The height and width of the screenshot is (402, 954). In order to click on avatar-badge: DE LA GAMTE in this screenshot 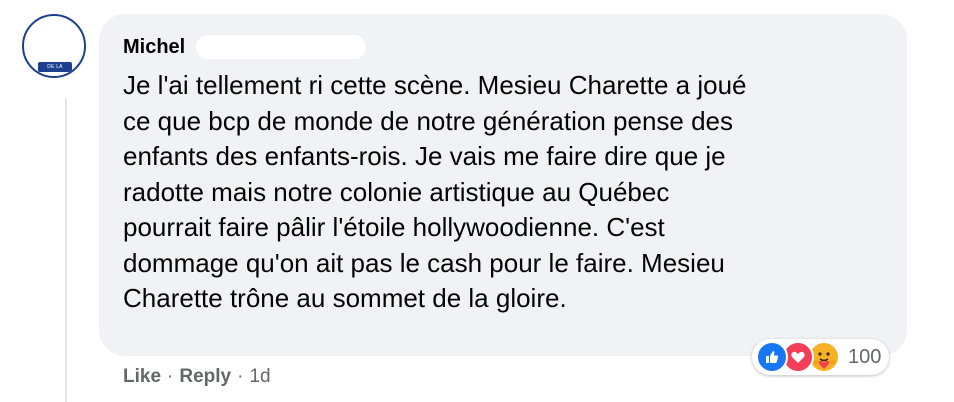, I will do `click(55, 69)`.